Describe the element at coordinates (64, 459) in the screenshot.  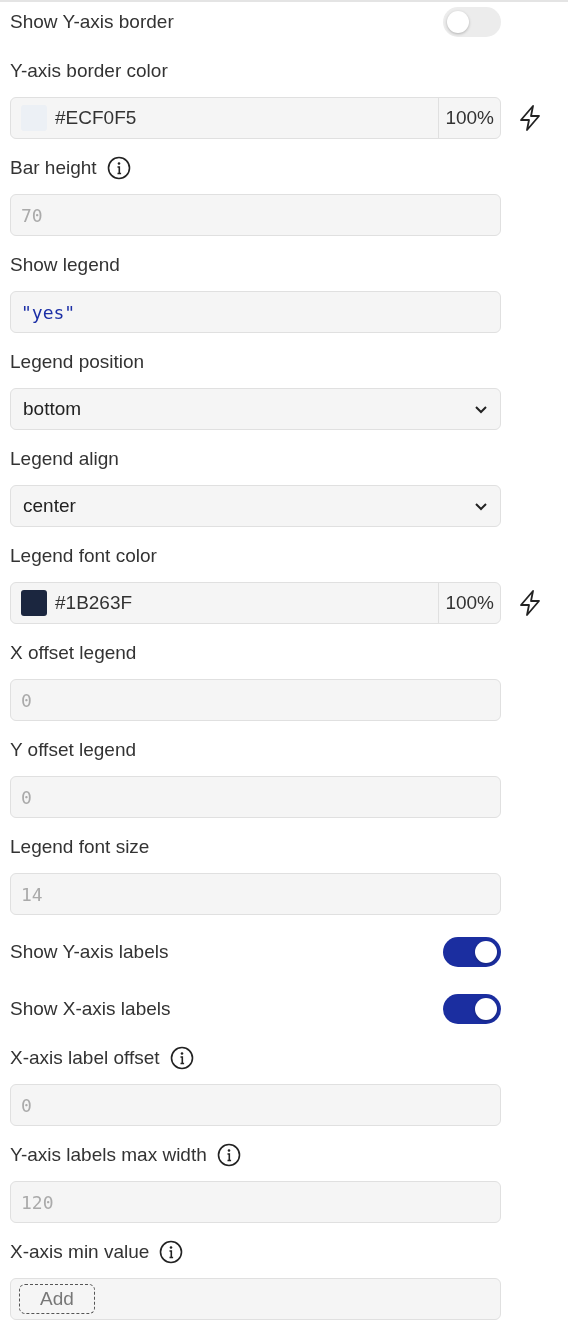
I see `setting-label: Legend align` at that location.